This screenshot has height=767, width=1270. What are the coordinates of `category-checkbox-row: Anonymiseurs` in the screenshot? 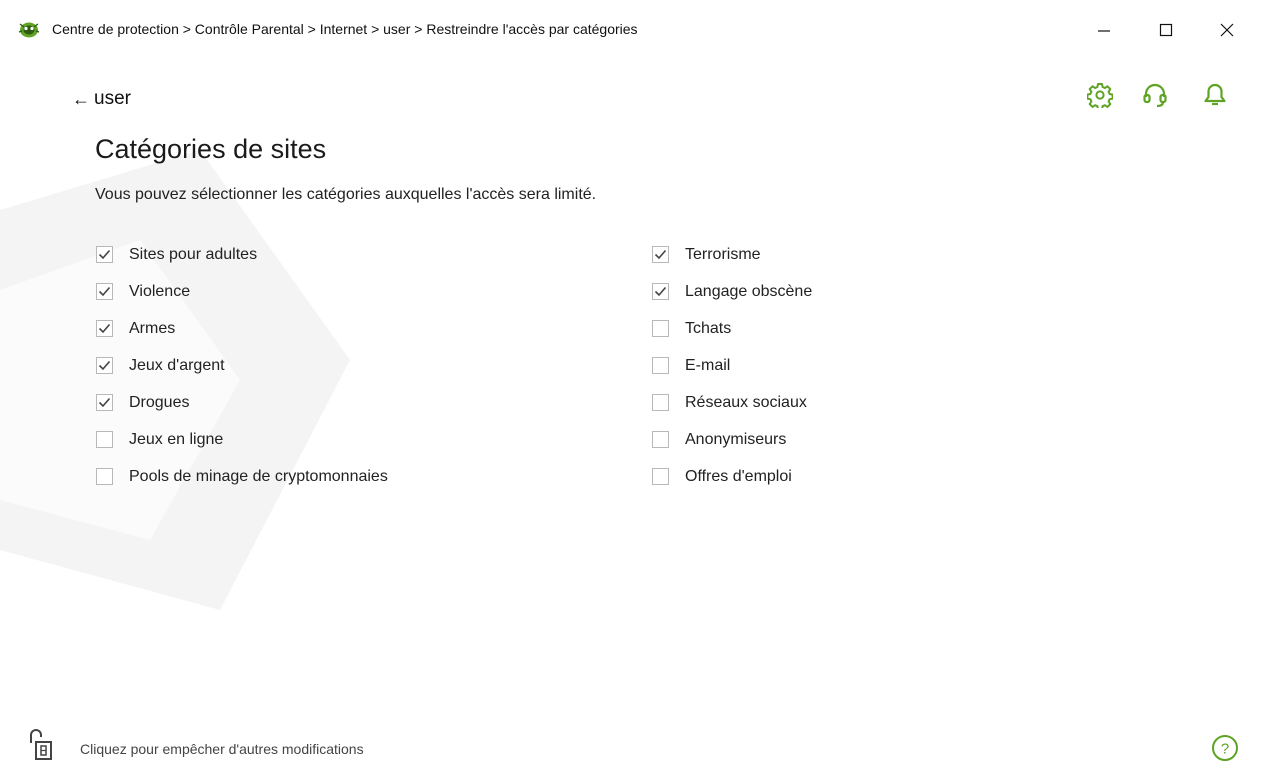 It's located at (732, 439).